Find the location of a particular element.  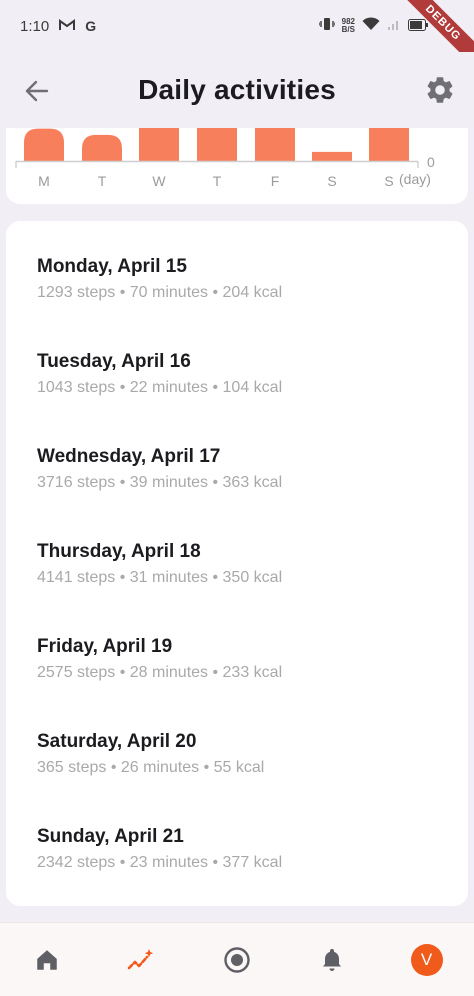

page-title: Daily activities is located at coordinates (237, 89).